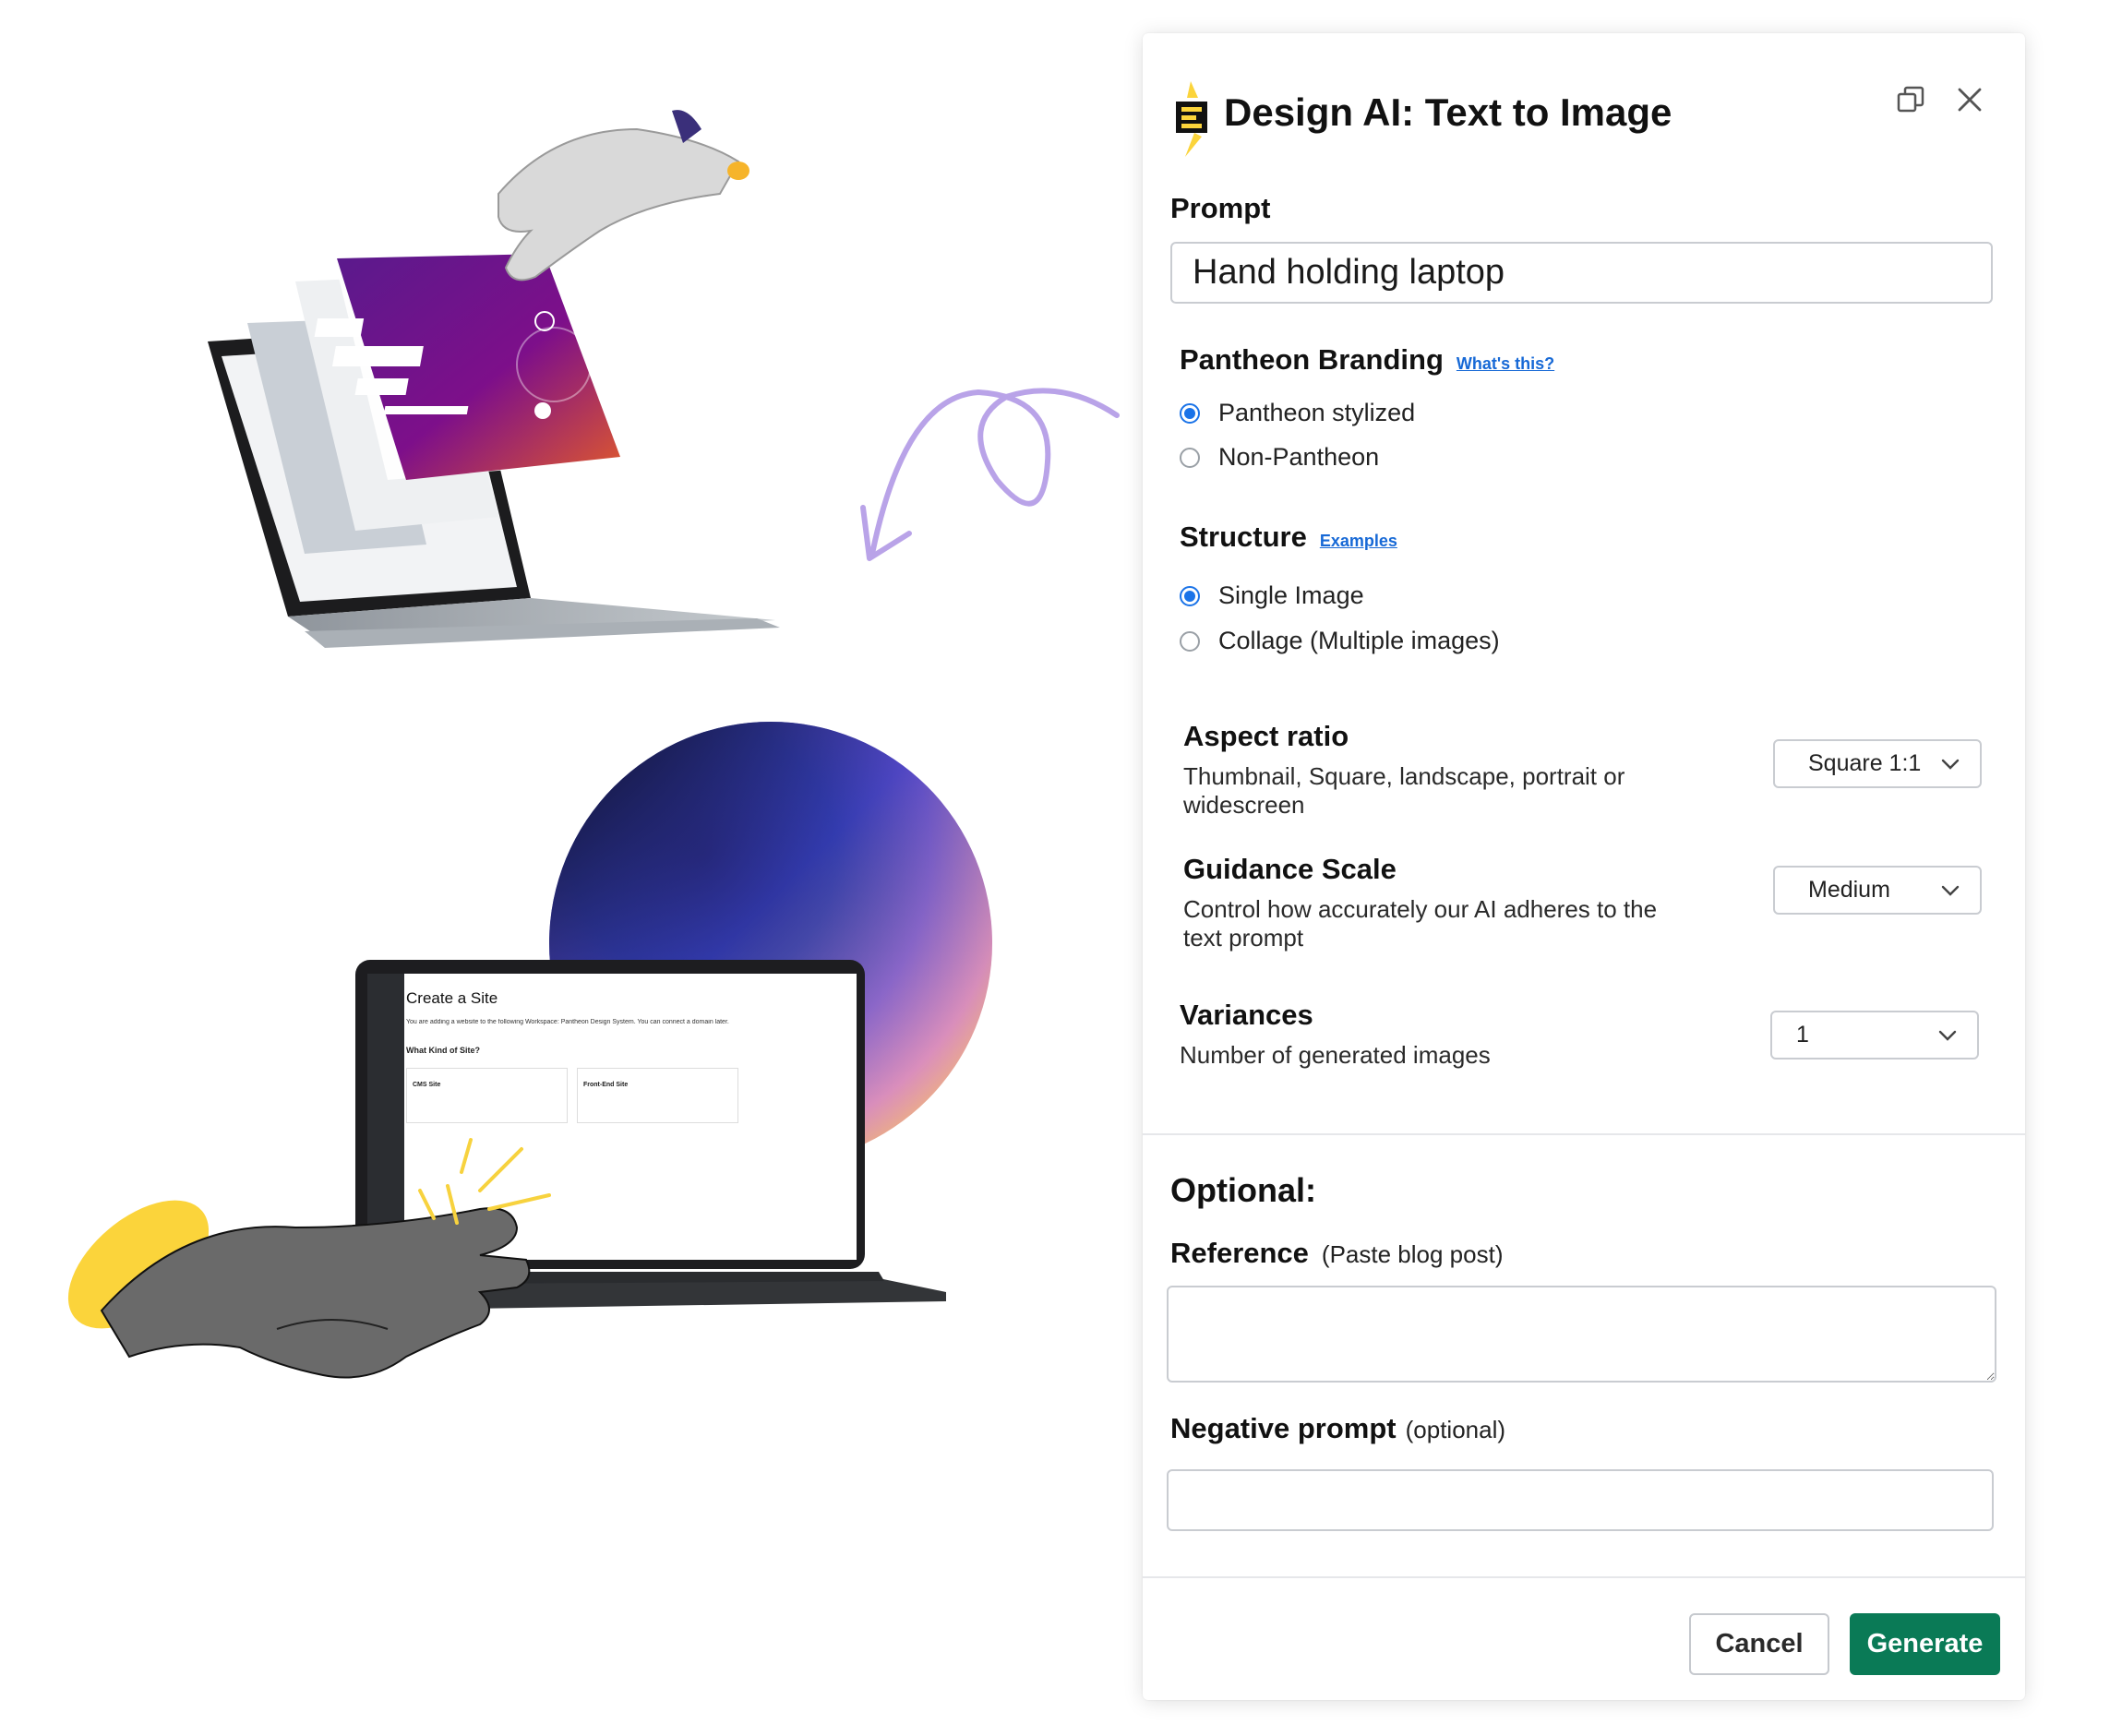 The width and height of the screenshot is (2122, 1736). Describe the element at coordinates (1359, 641) in the screenshot. I see `radio-label: Collage (Multiple images)` at that location.